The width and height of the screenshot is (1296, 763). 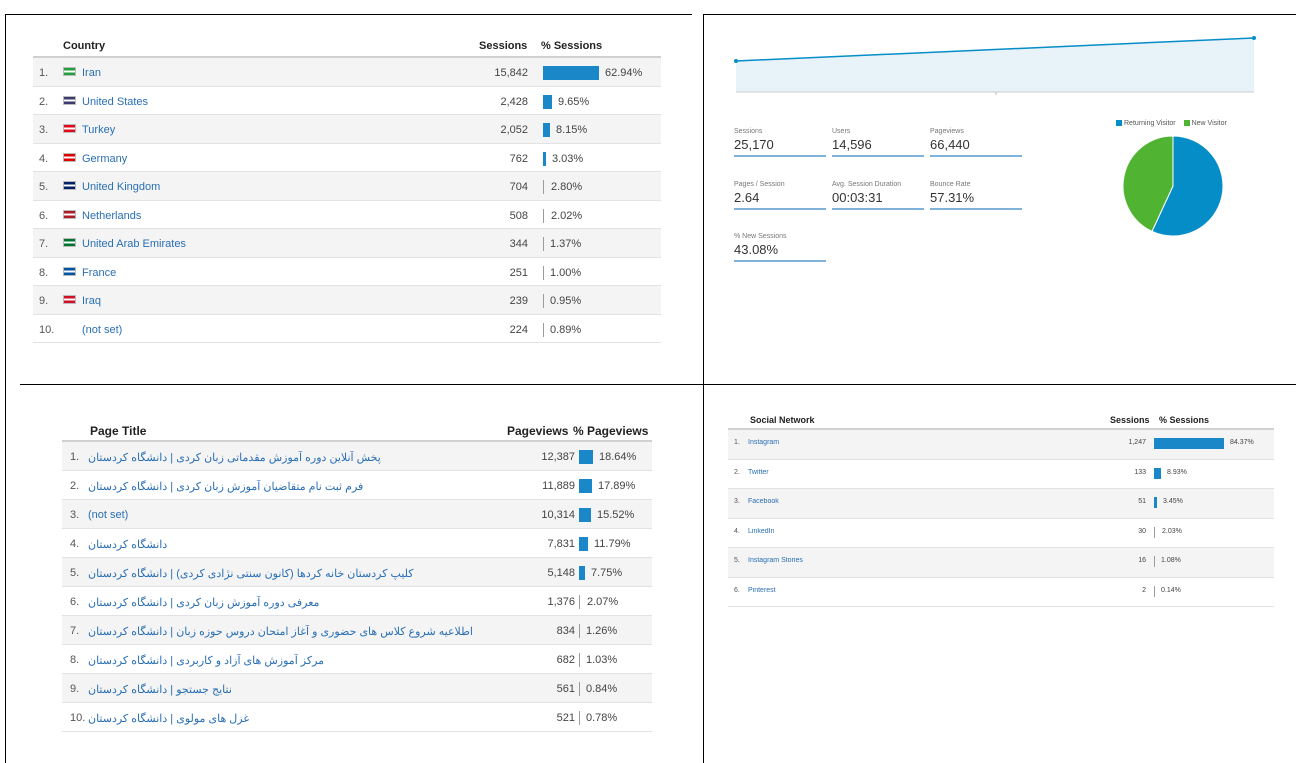 What do you see at coordinates (572, 130) in the screenshot?
I see `row-percent-value: 8.15%` at bounding box center [572, 130].